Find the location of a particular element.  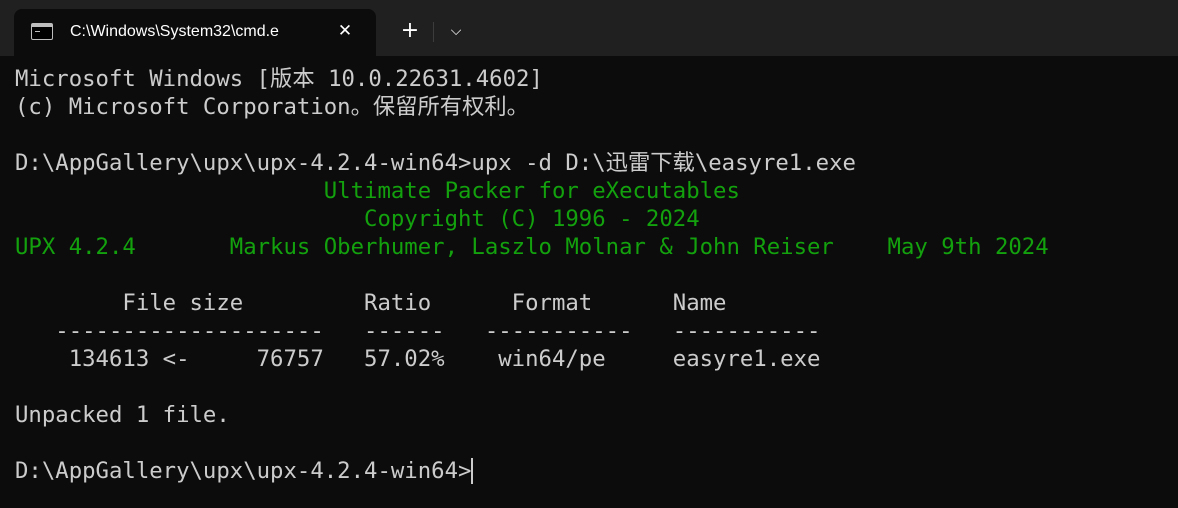

text-cursor is located at coordinates (472, 471).